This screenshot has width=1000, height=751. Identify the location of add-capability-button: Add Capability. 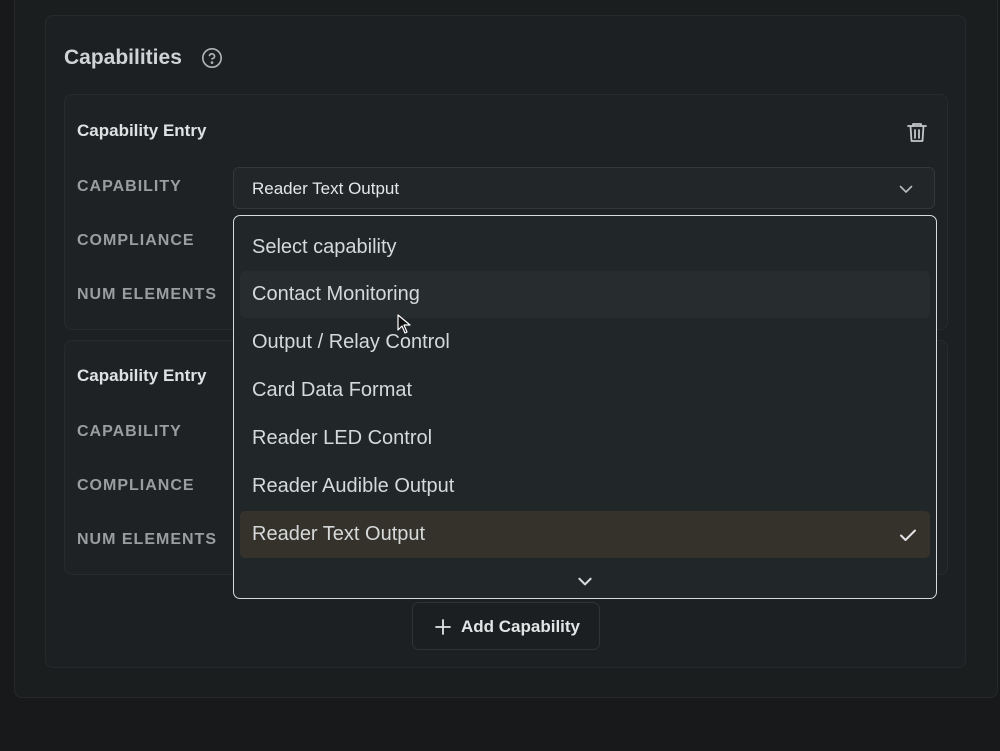
(506, 626).